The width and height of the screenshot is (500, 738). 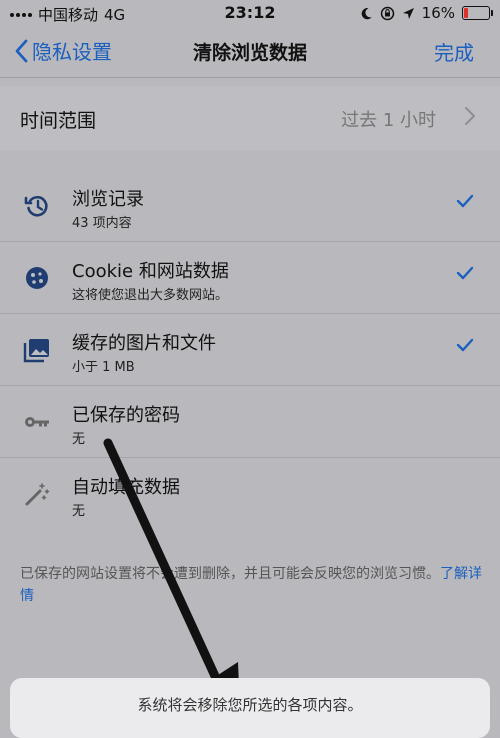 I want to click on action-sheet: 系统将会移除您所选的各项内容。, so click(x=250, y=708).